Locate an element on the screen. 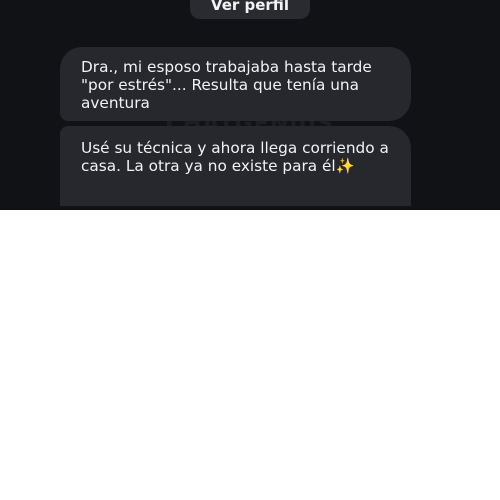  sparkles-icon: ✨ is located at coordinates (345, 166).